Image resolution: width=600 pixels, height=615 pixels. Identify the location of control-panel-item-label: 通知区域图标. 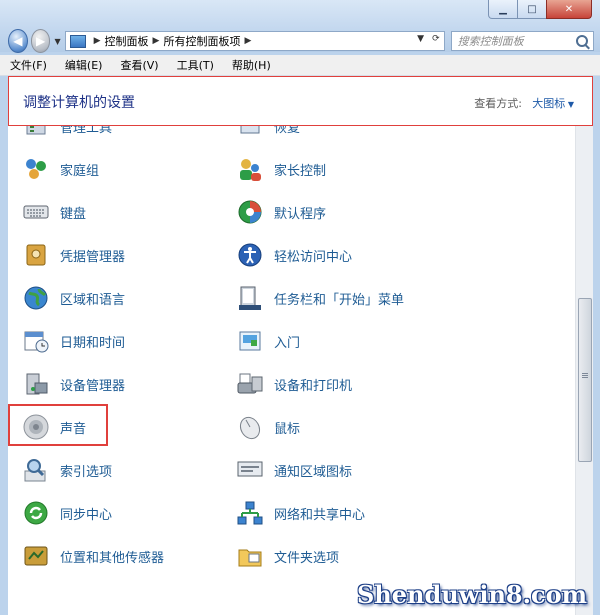
(313, 470).